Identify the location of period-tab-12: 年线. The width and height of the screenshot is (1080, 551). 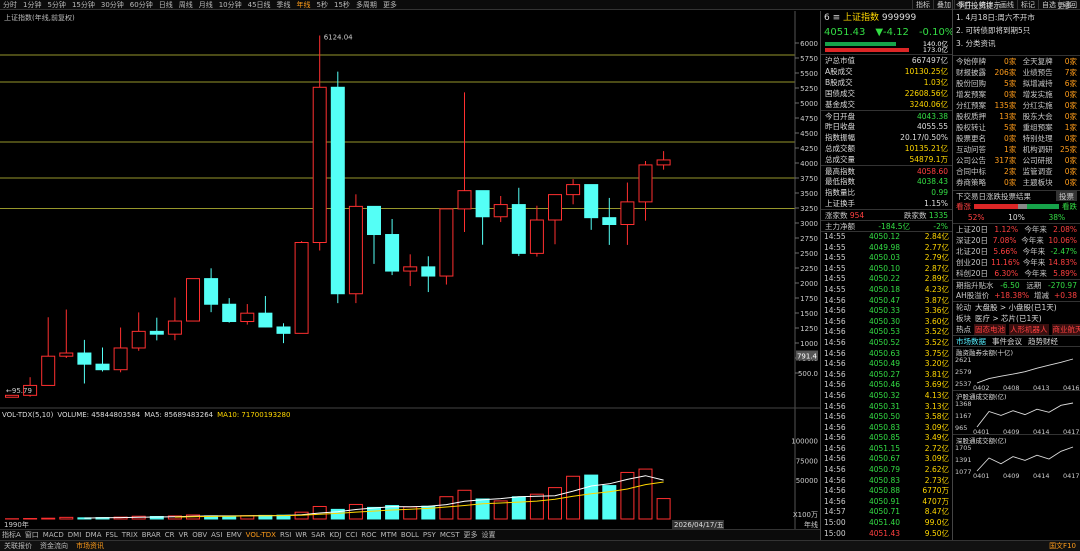
(304, 4).